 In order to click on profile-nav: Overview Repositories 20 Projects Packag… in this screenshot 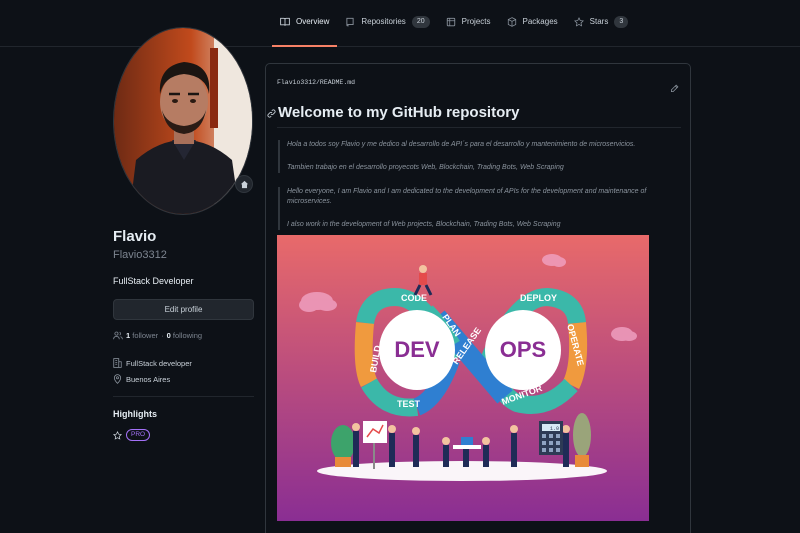, I will do `click(400, 23)`.